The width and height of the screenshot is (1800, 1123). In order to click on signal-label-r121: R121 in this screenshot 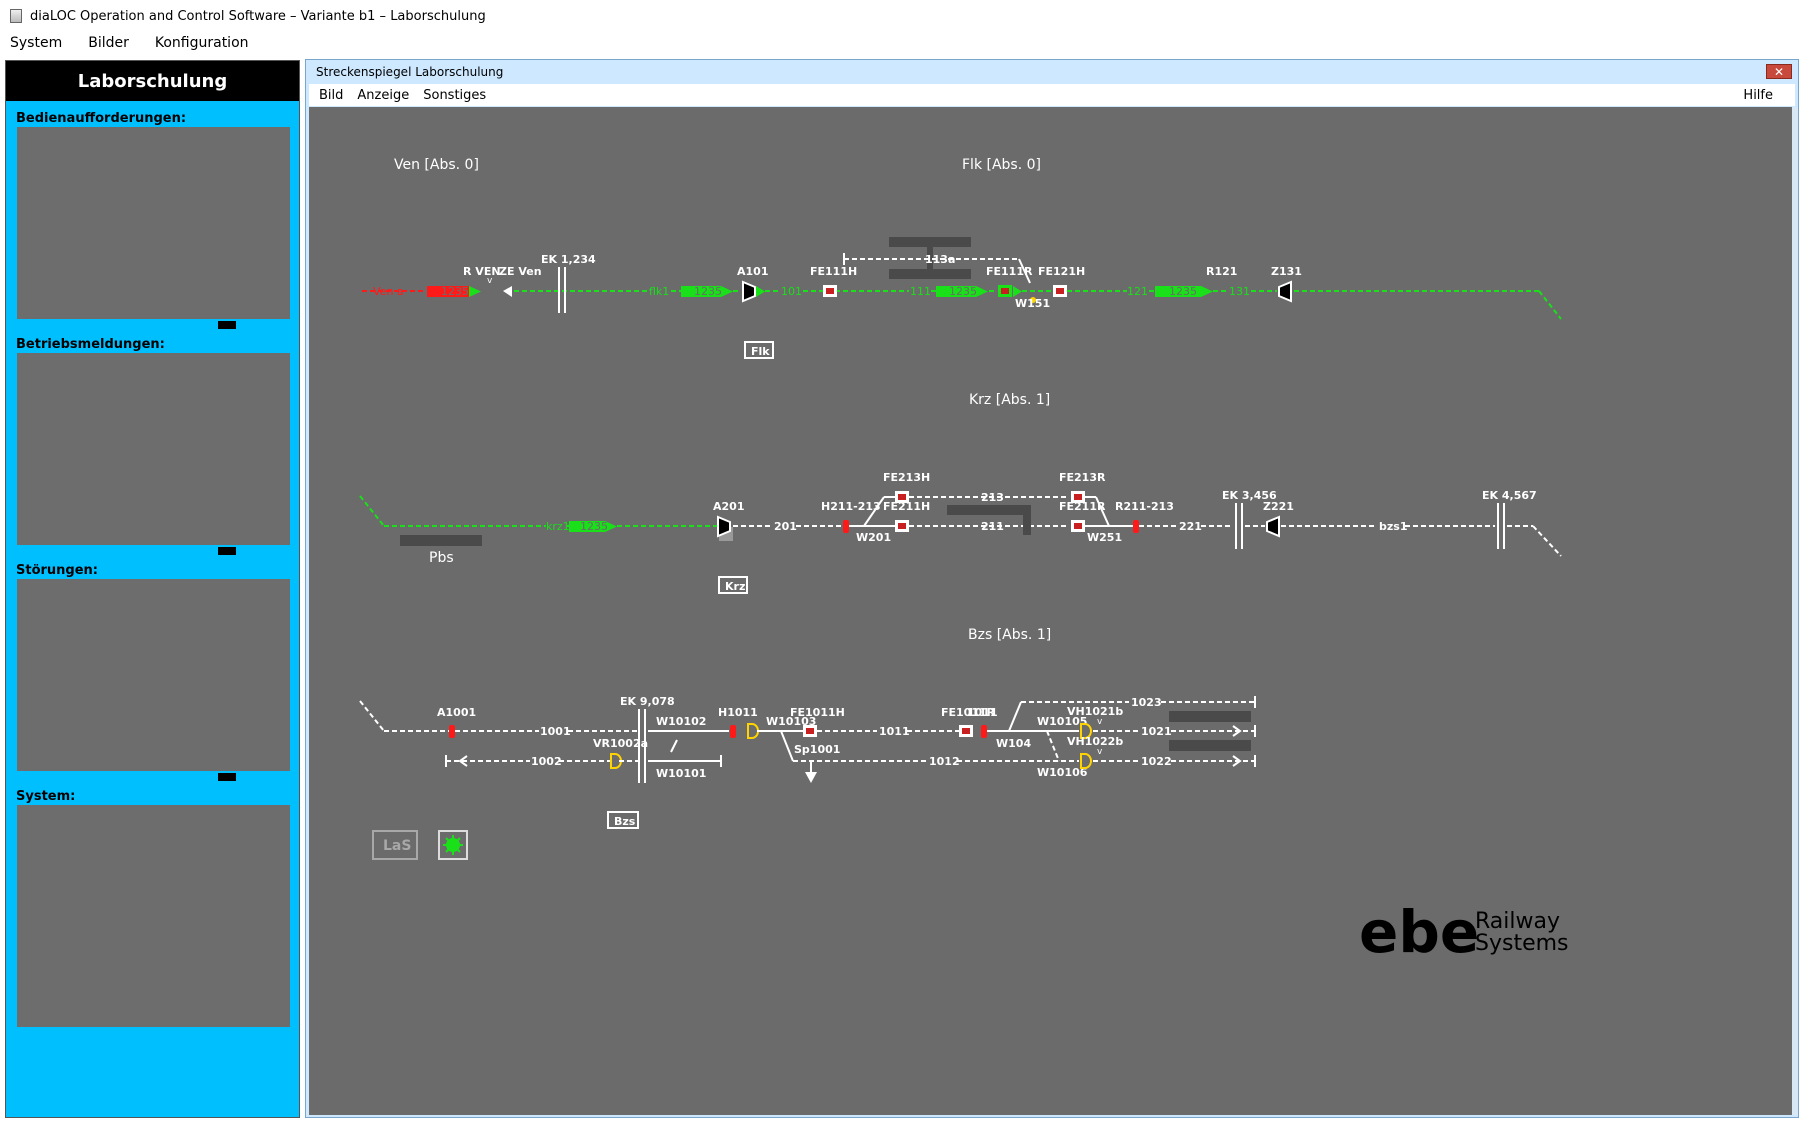, I will do `click(1221, 271)`.